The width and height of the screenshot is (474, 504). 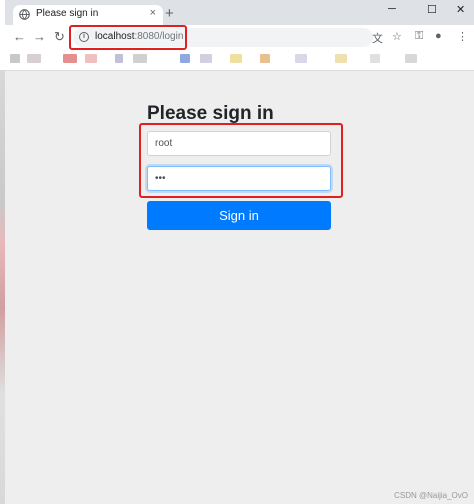 I want to click on bookmarks-bar, so click(x=239, y=60).